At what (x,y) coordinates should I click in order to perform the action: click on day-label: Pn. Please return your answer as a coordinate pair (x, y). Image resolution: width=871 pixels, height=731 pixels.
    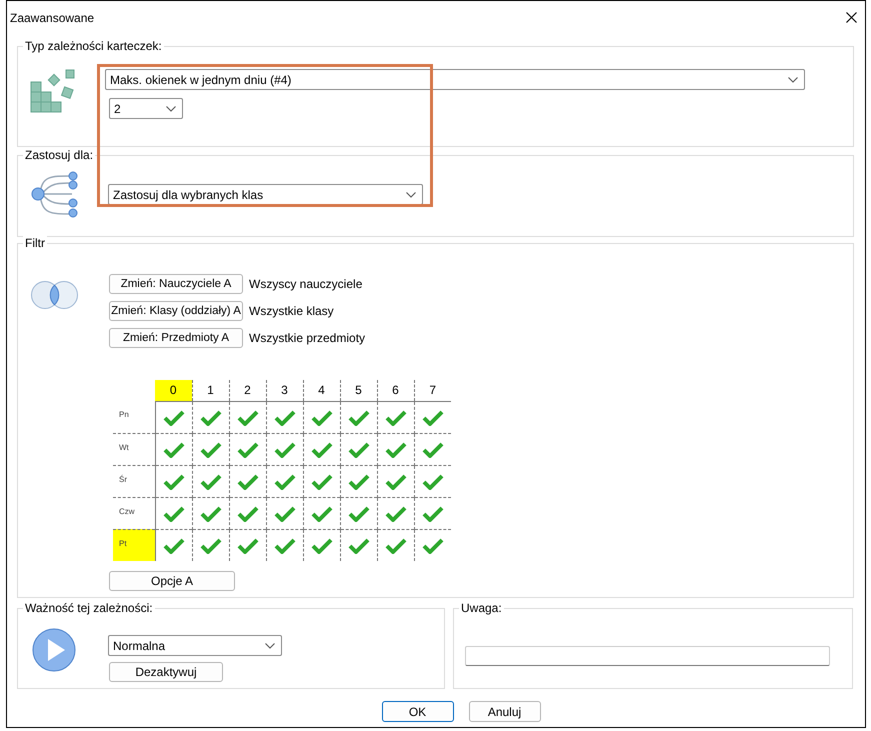
    Looking at the image, I should click on (134, 417).